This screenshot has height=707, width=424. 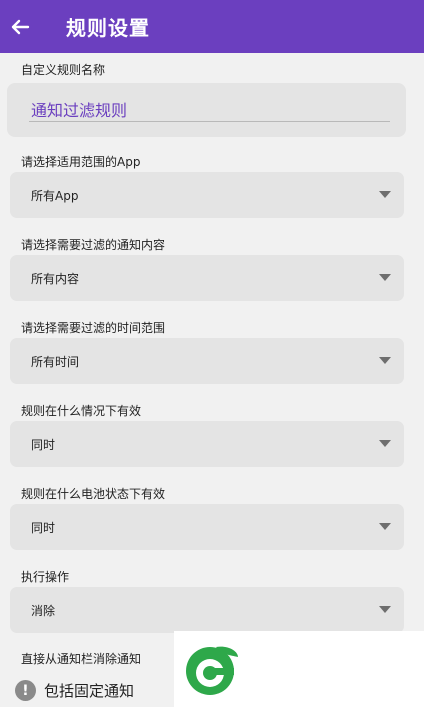 I want to click on time-range-dropdown: 所有时间, so click(x=207, y=361).